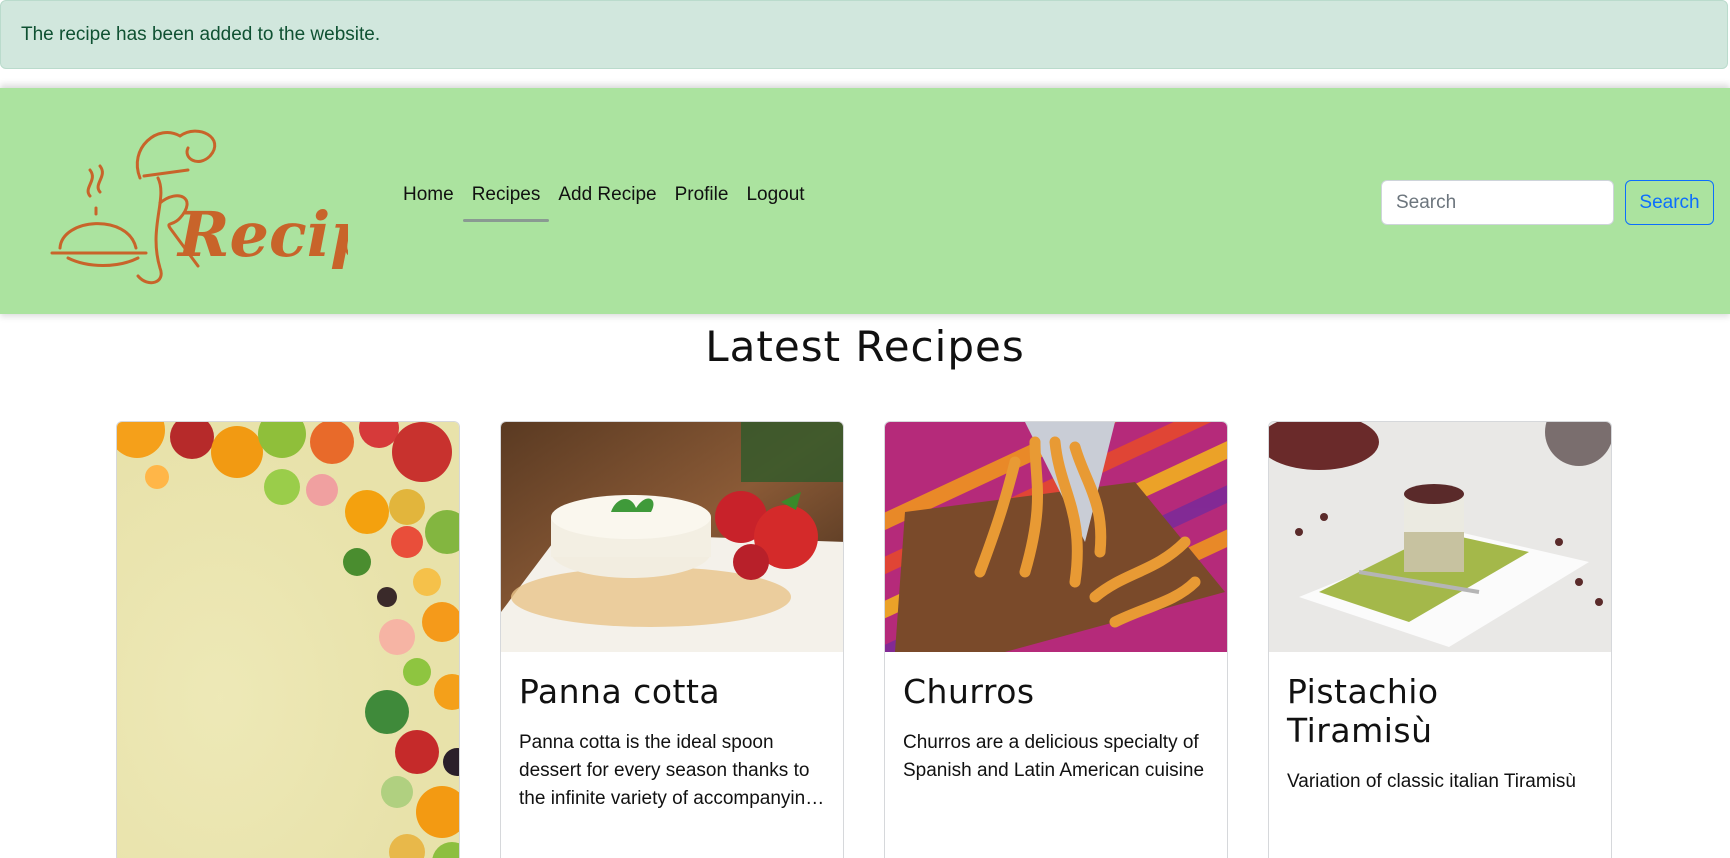 The height and width of the screenshot is (858, 1730). I want to click on site-logo: Recipes, so click(248, 203).